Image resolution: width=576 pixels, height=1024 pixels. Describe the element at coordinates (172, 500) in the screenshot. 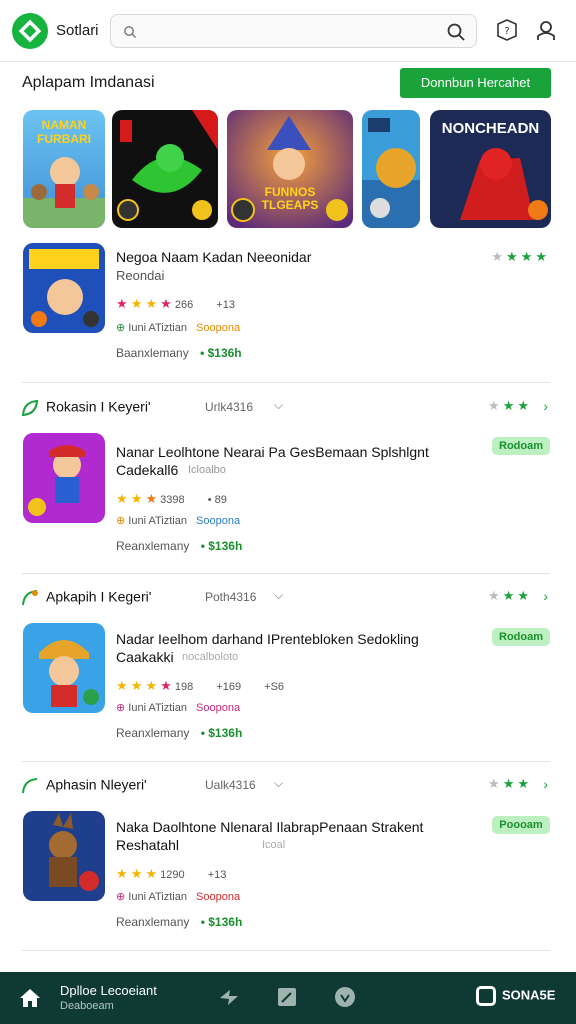

I see `rating-value: 3398` at that location.